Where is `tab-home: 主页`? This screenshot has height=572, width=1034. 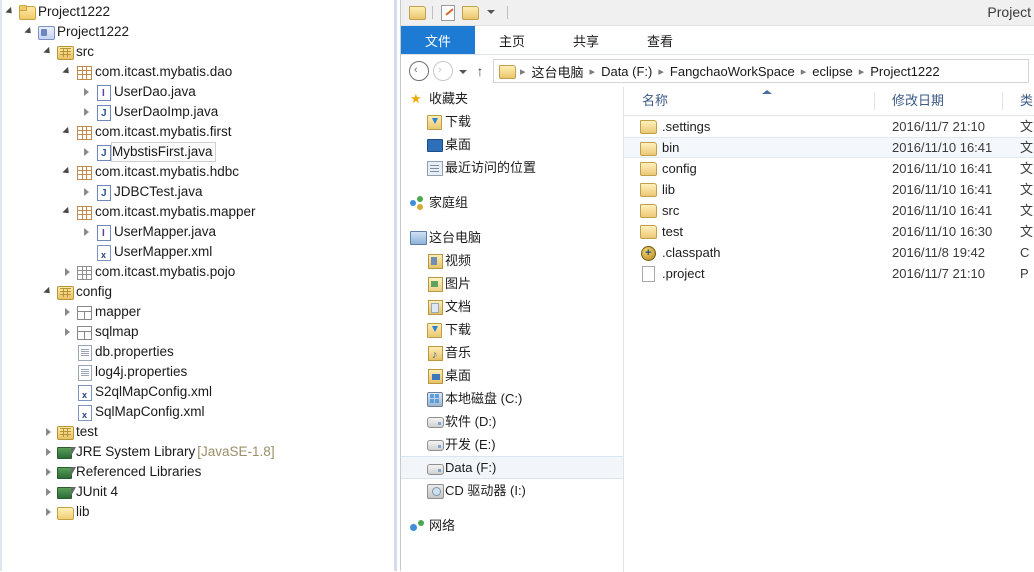
tab-home: 主页 is located at coordinates (512, 40).